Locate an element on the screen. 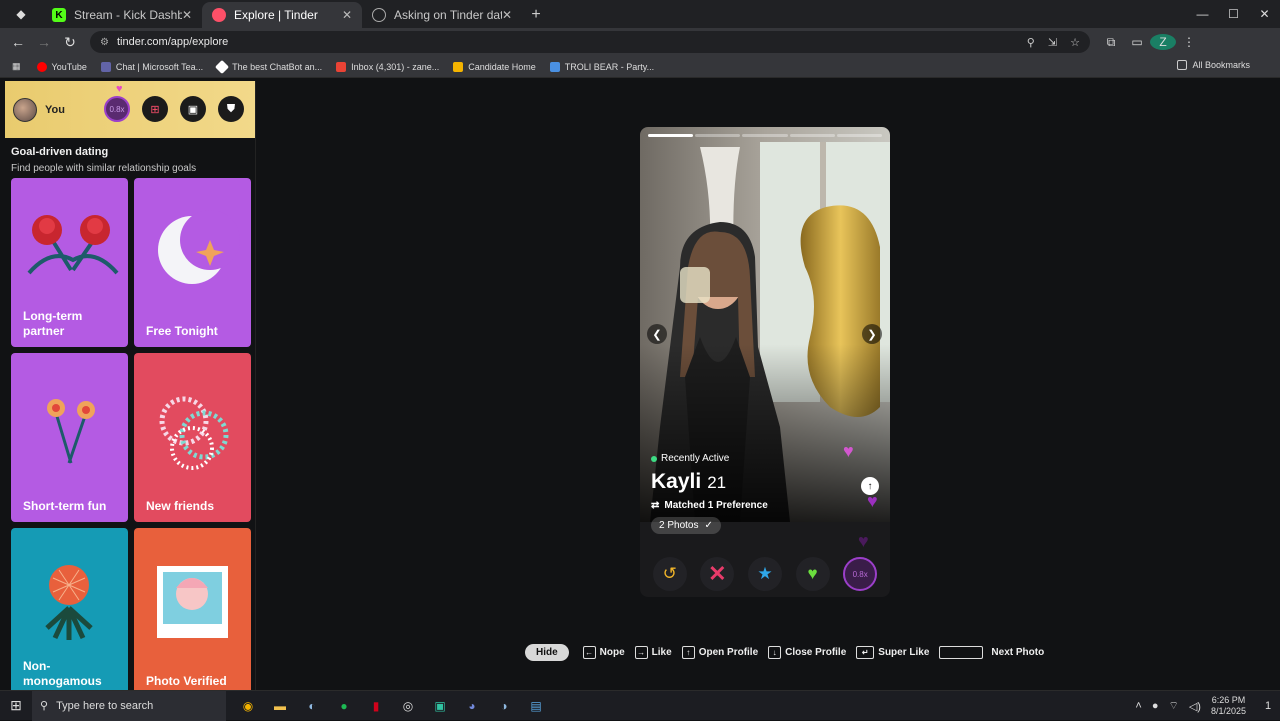 This screenshot has height=721, width=1280. location-icon: ⚲ is located at coordinates (1031, 43).